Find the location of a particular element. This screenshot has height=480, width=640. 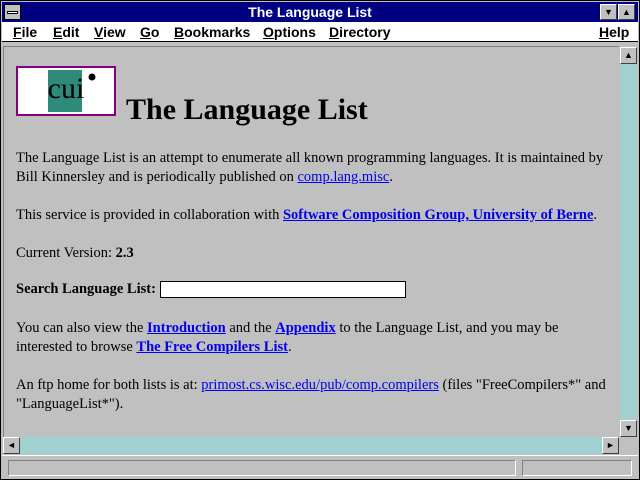

status-progress-field is located at coordinates (577, 468).